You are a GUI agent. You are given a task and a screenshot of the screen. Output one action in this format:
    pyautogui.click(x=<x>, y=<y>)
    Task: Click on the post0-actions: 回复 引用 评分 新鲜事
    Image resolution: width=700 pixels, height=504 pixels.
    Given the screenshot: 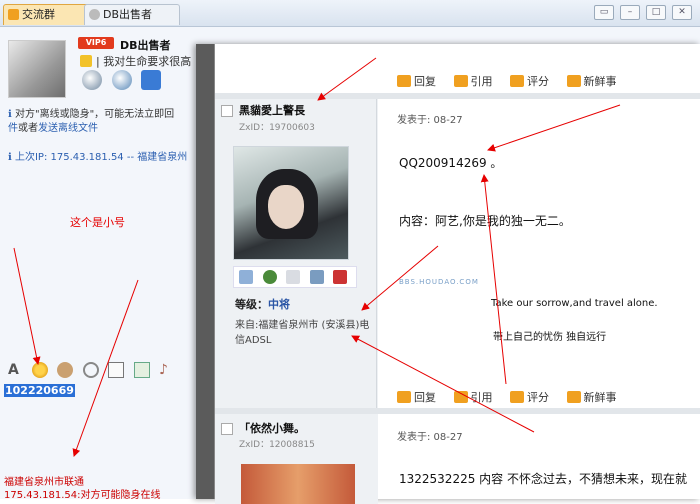 What is the action you would take?
    pyautogui.click(x=514, y=81)
    